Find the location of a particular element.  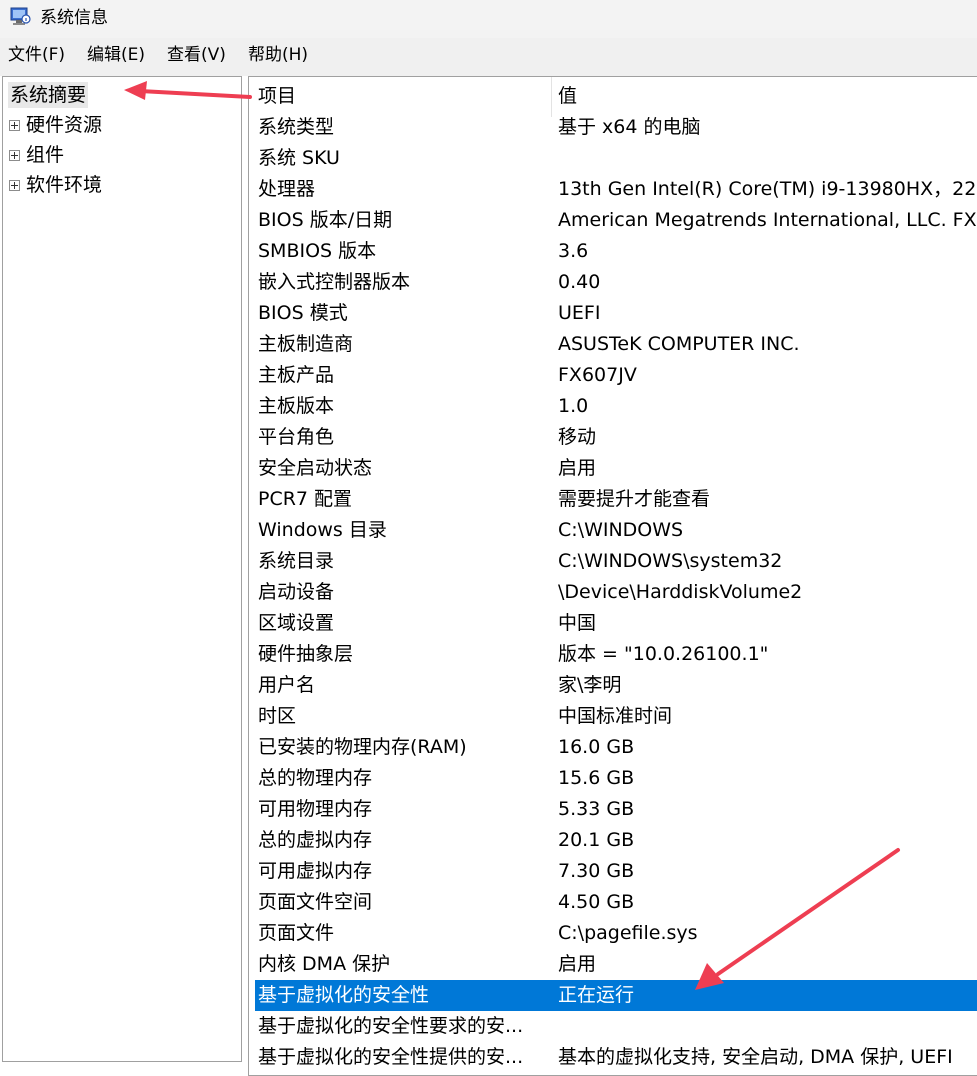

row-item-label: 安全启动状态 is located at coordinates (315, 468).